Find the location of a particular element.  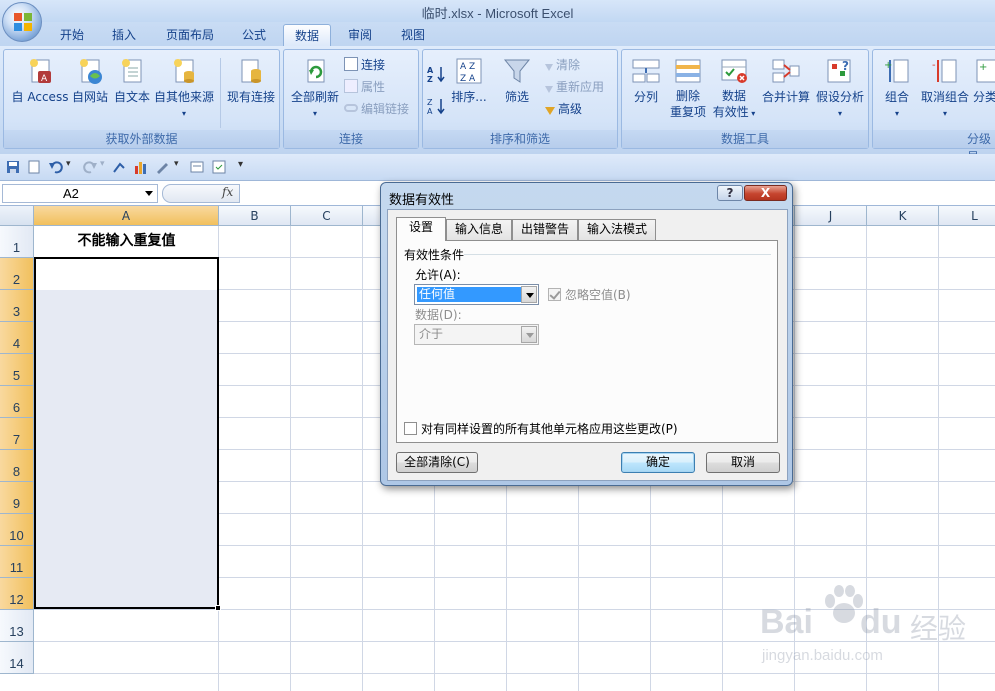

selected-range-a2-a12 is located at coordinates (126, 433).